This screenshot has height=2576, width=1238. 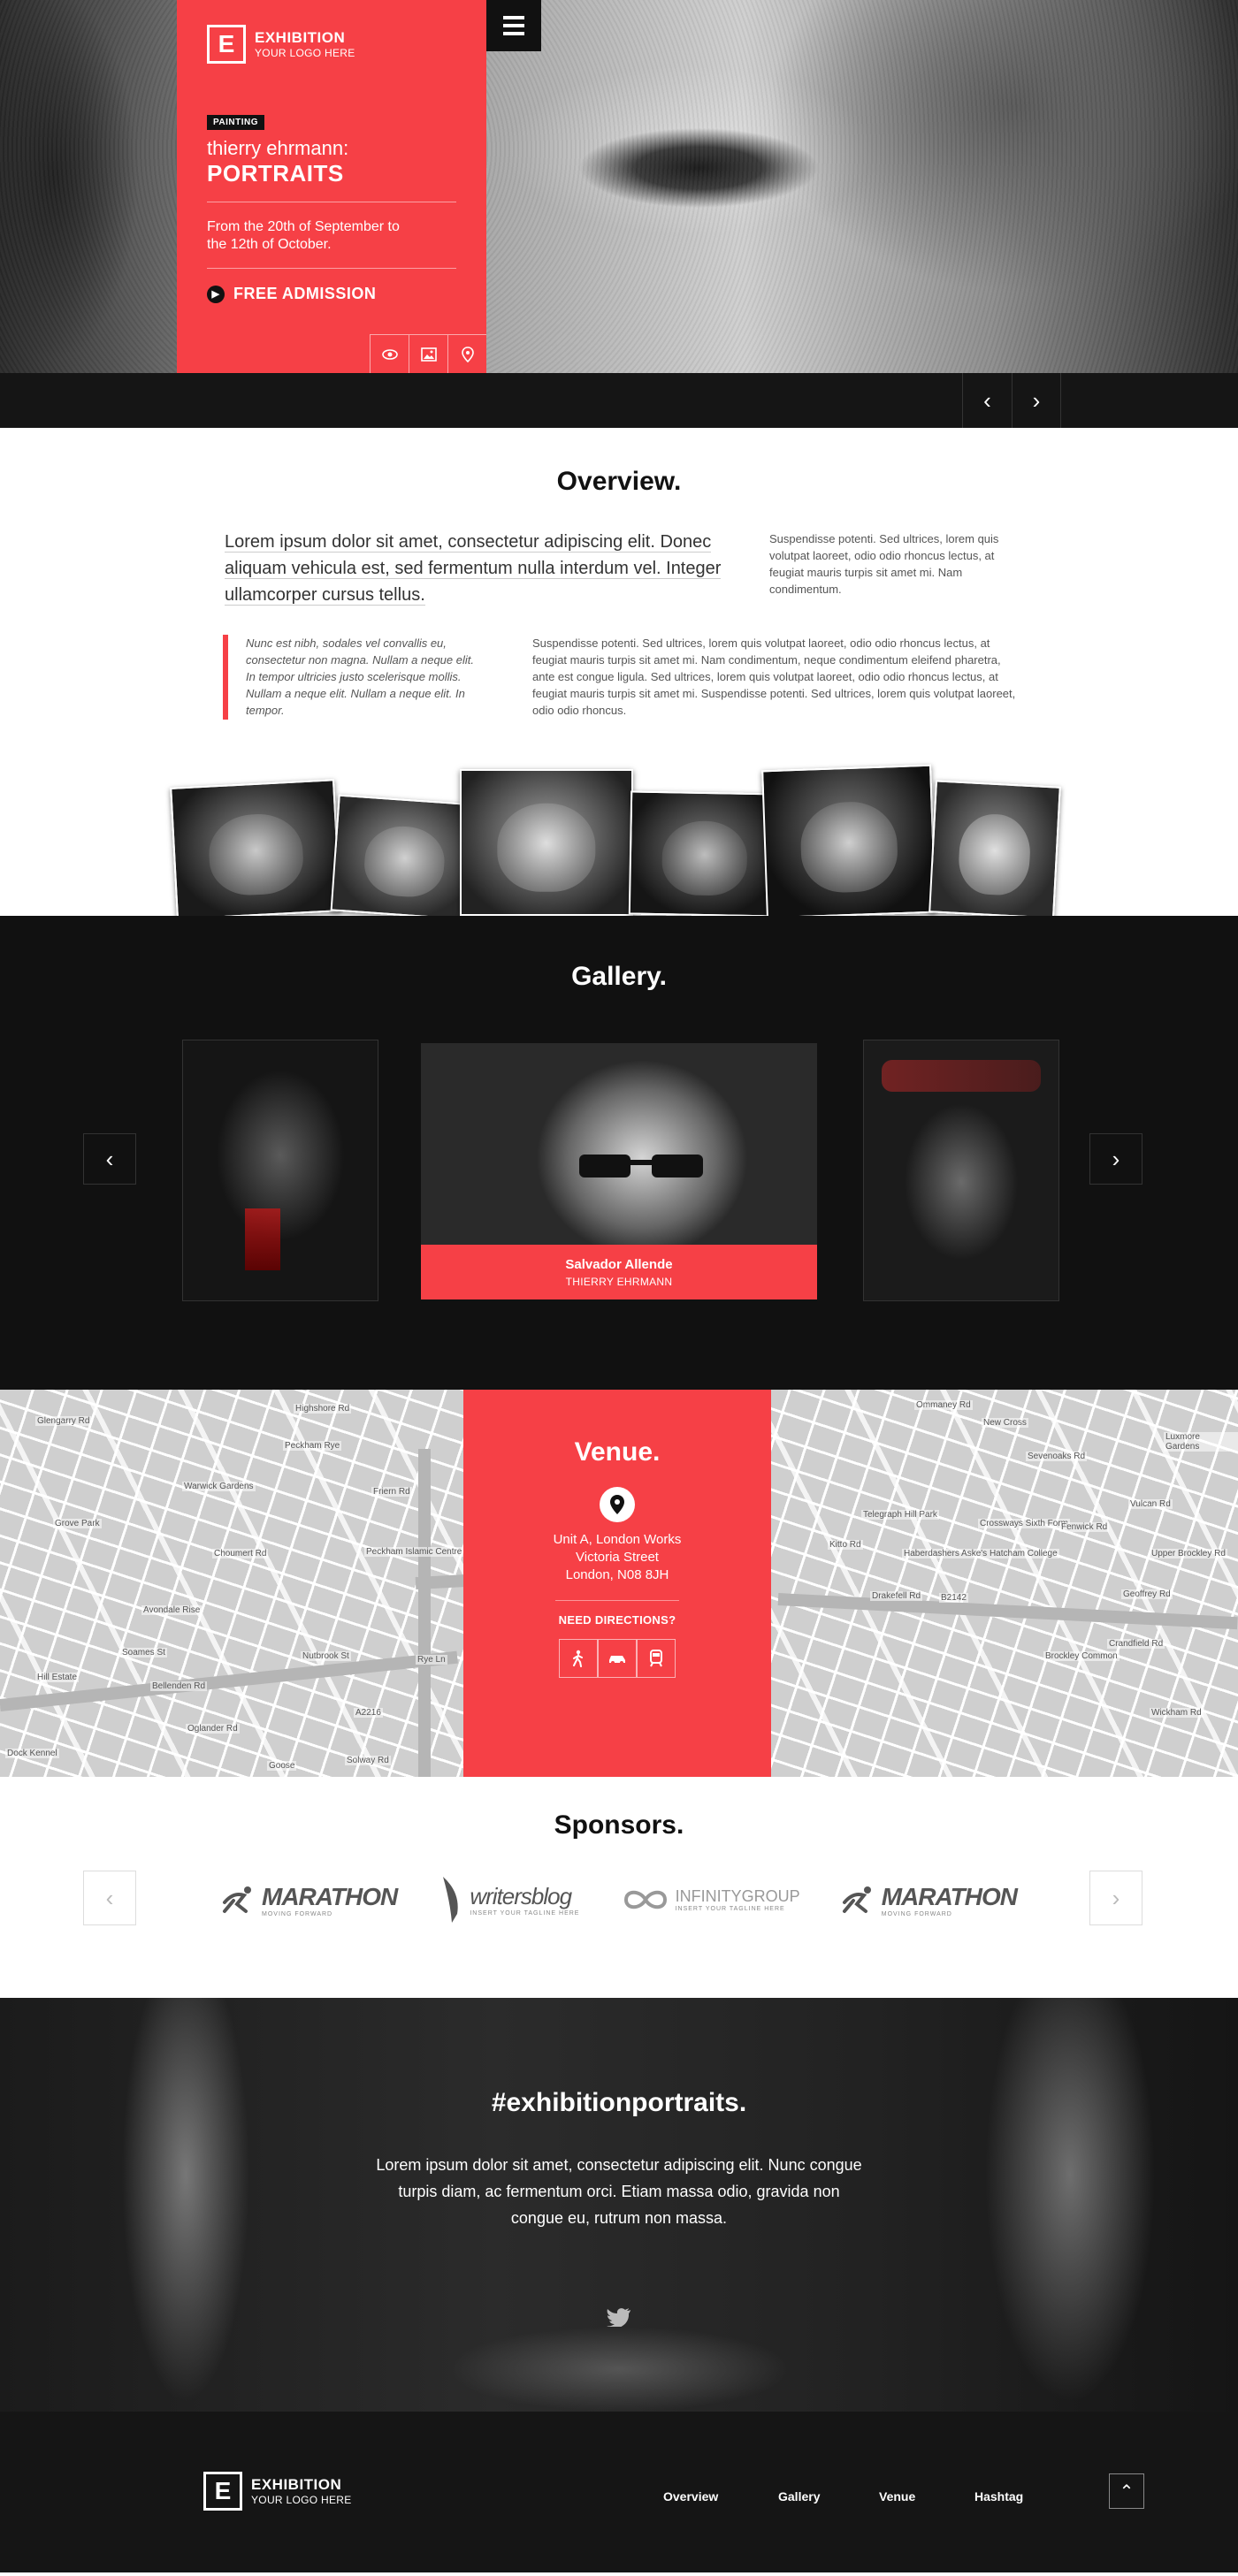 What do you see at coordinates (617, 1574) in the screenshot?
I see `venue-address-line: London, N08 8JH` at bounding box center [617, 1574].